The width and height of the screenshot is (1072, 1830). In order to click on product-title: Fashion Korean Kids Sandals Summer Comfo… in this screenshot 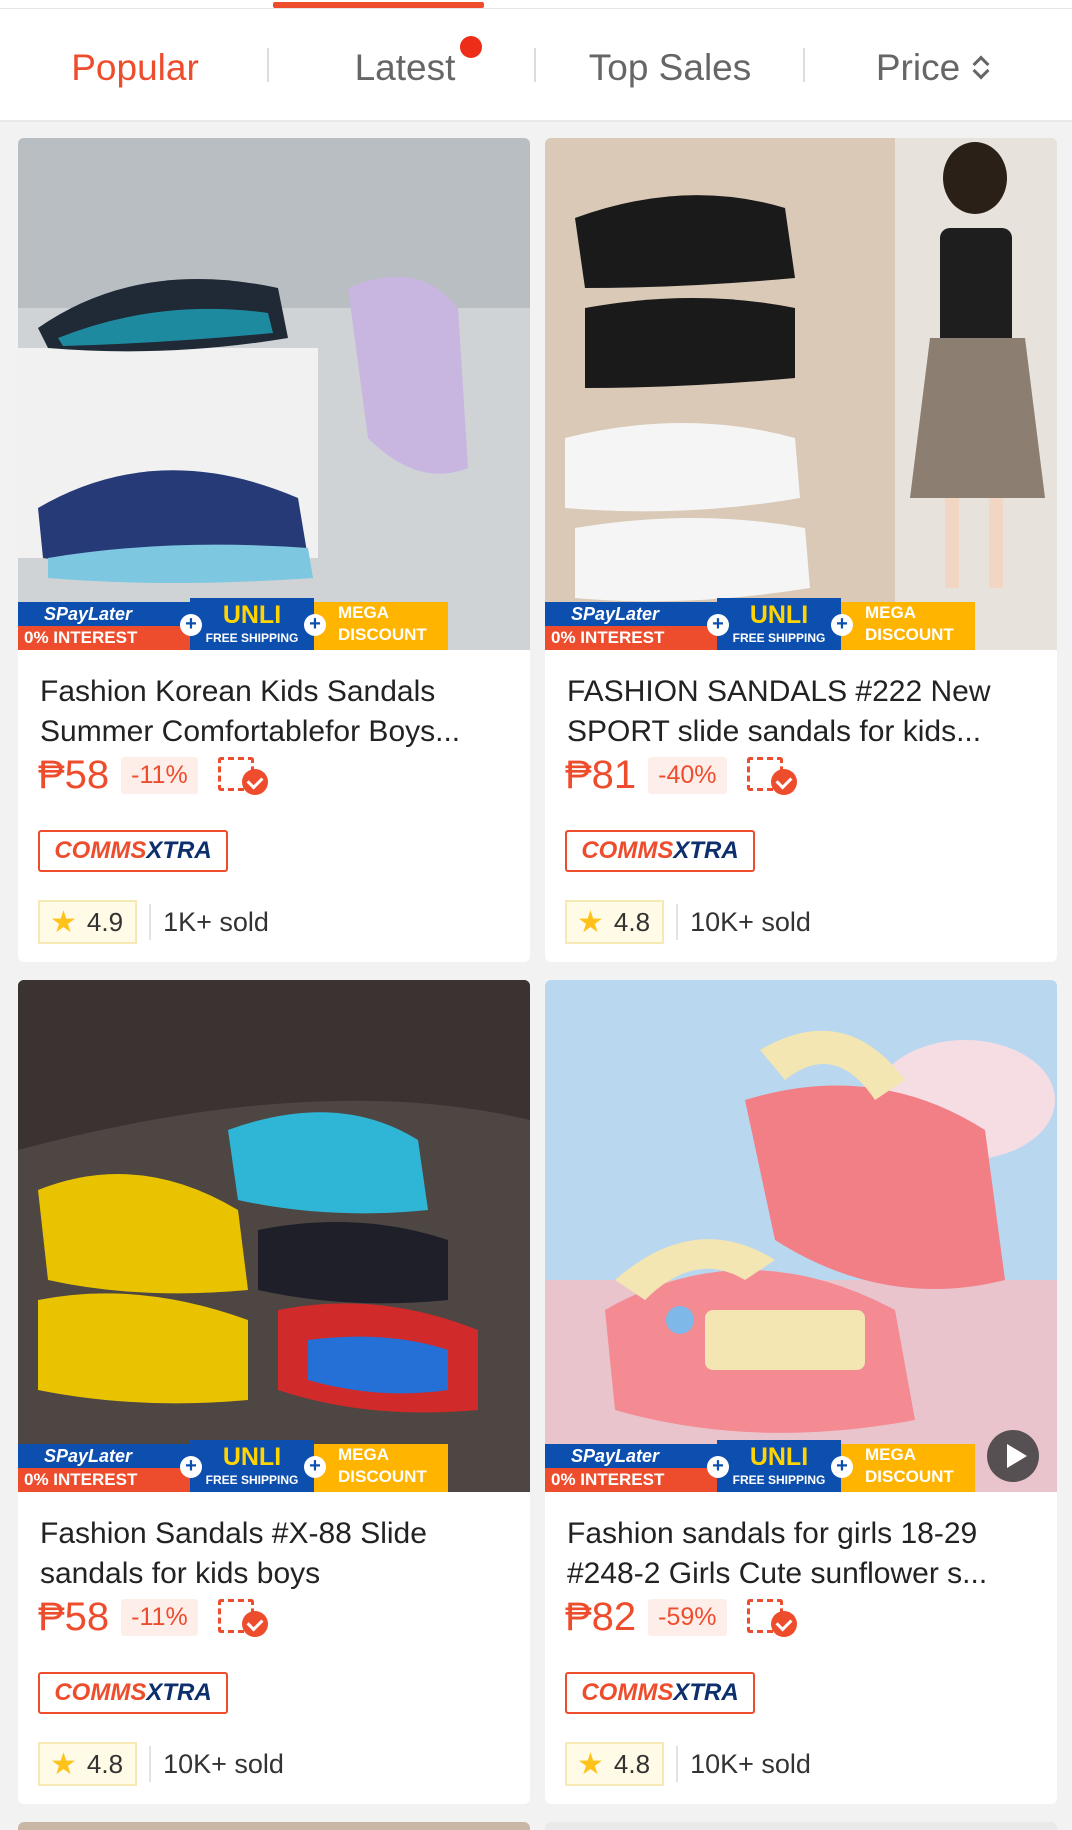, I will do `click(275, 712)`.